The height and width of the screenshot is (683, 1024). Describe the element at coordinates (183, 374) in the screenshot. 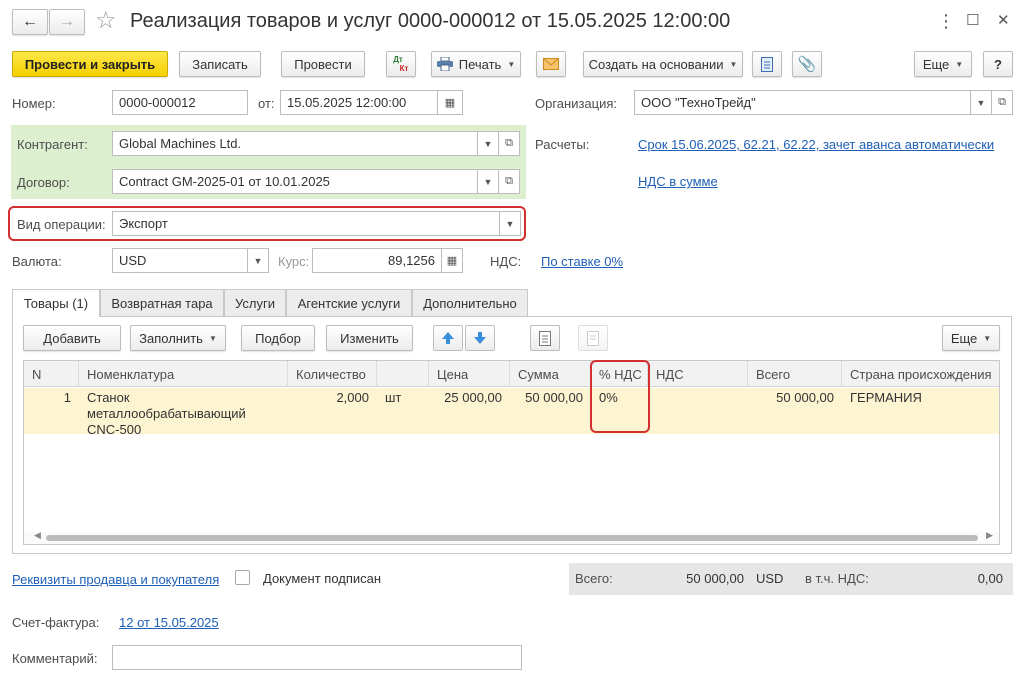

I see `column-header-item: Номенклатура` at that location.